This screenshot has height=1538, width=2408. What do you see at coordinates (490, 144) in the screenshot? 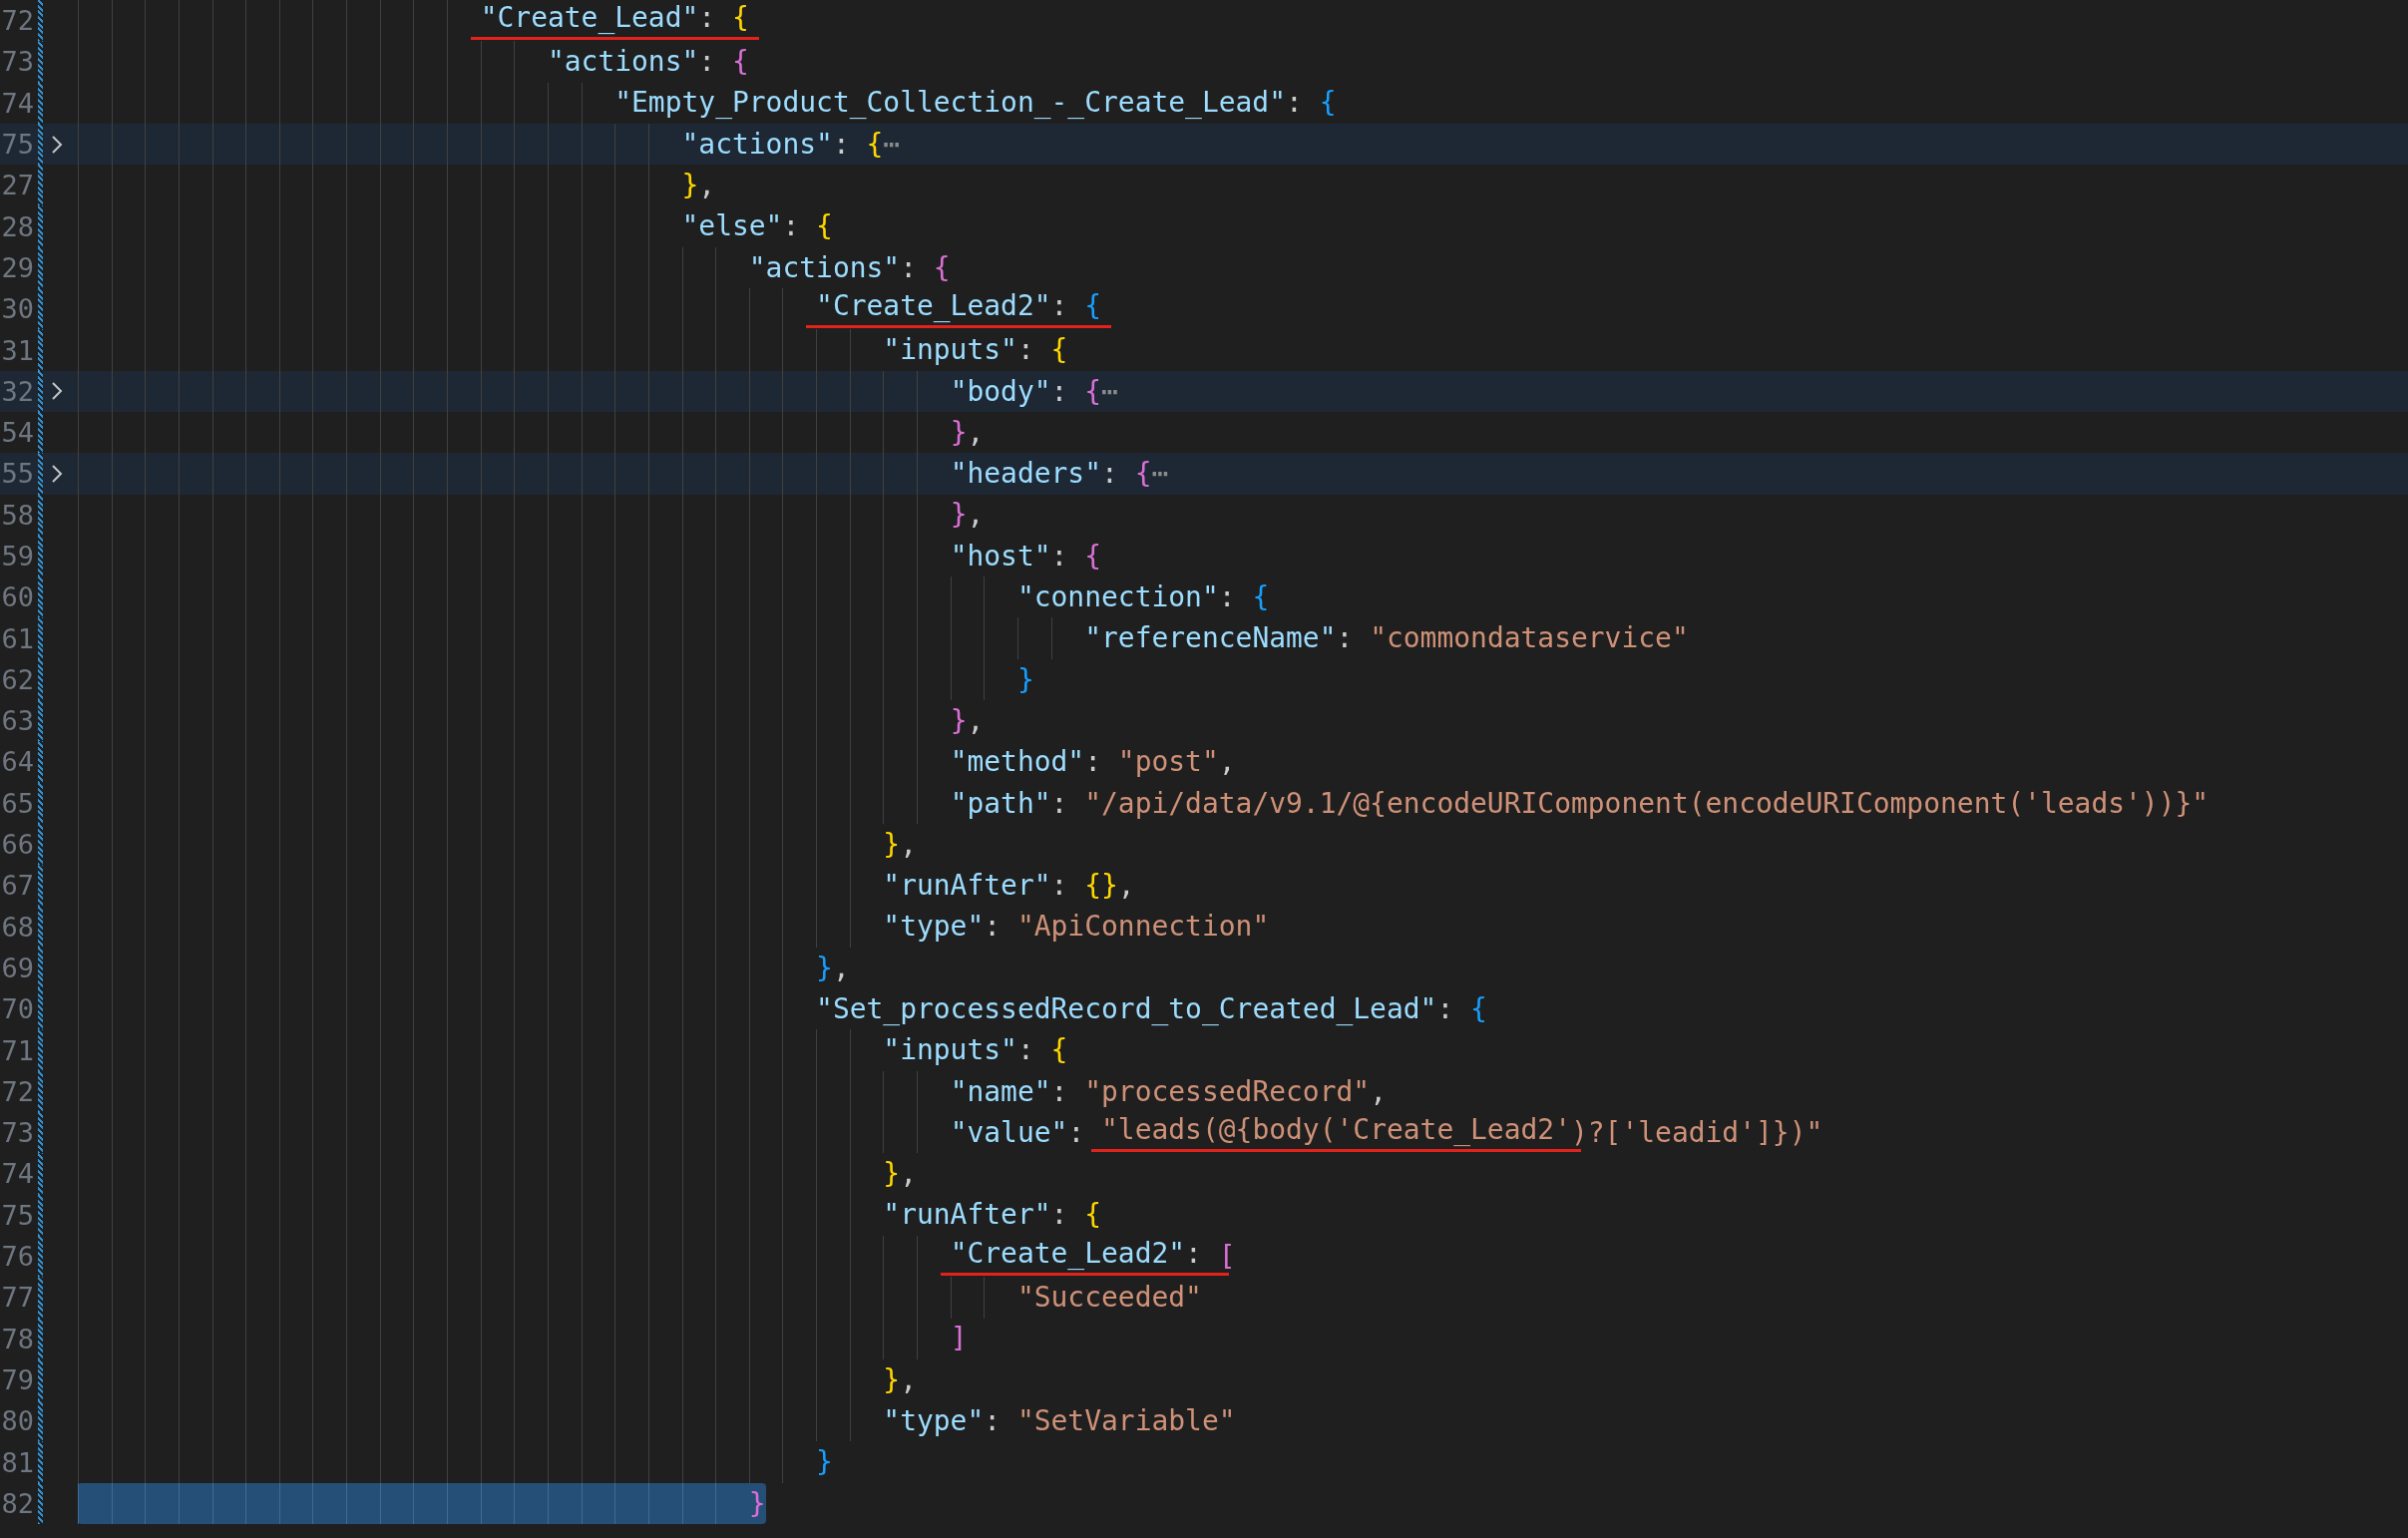
I see `code-line: "actions": {⋯` at bounding box center [490, 144].